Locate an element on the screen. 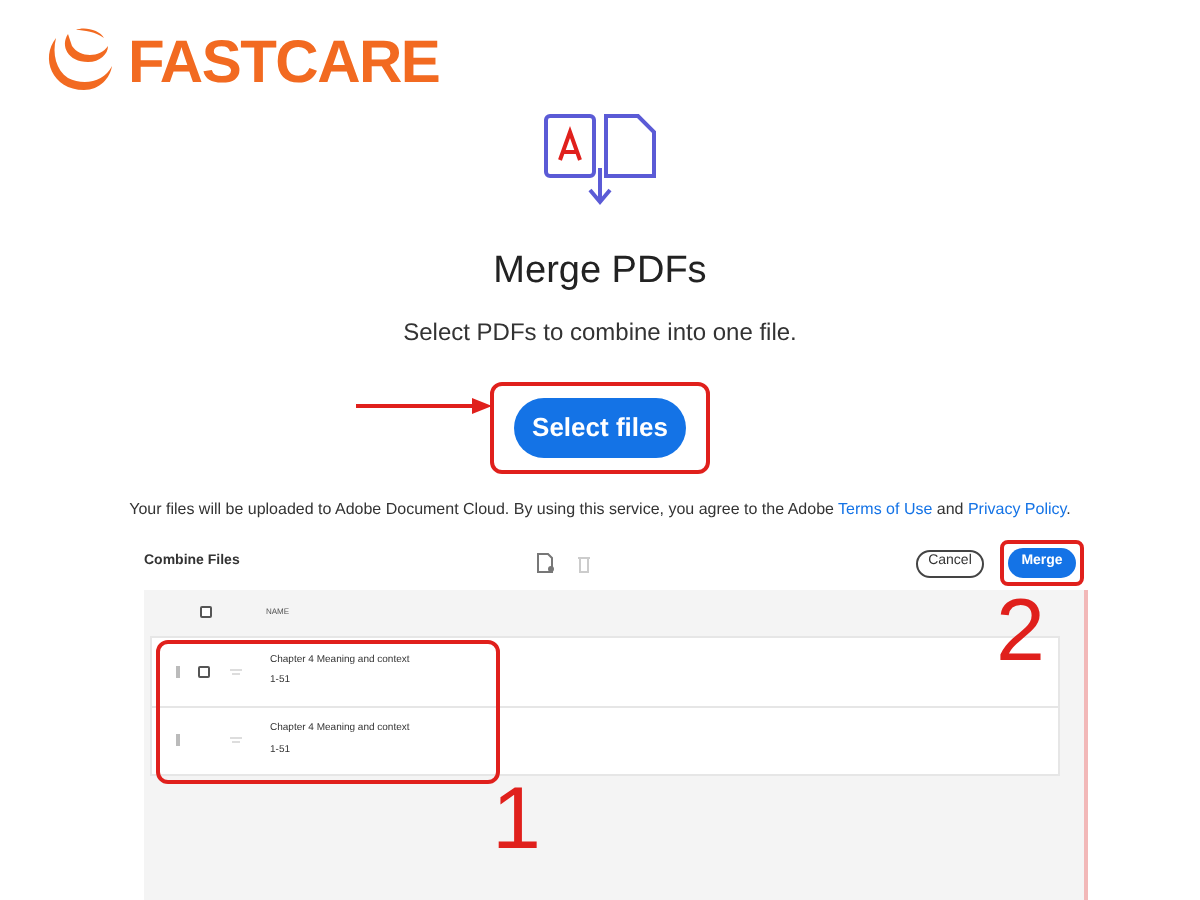 The image size is (1200, 900). brand-name: FASTCARE is located at coordinates (284, 63).